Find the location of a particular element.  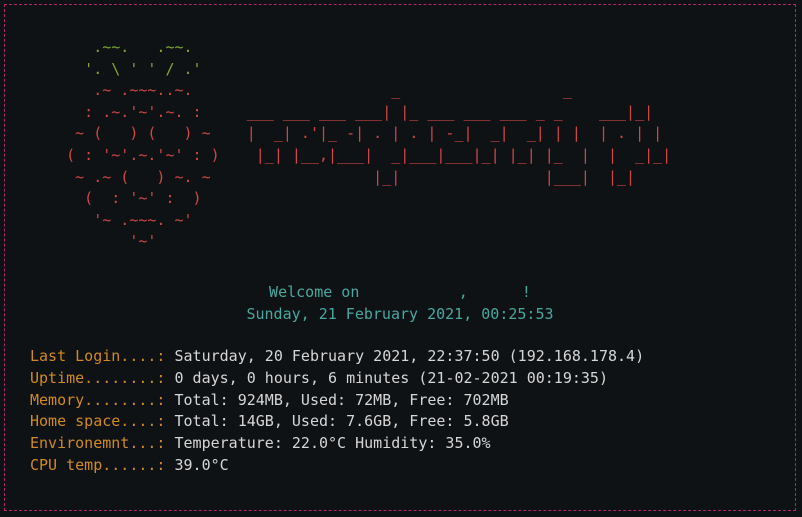

info-label: Uptime........: is located at coordinates (98, 377).